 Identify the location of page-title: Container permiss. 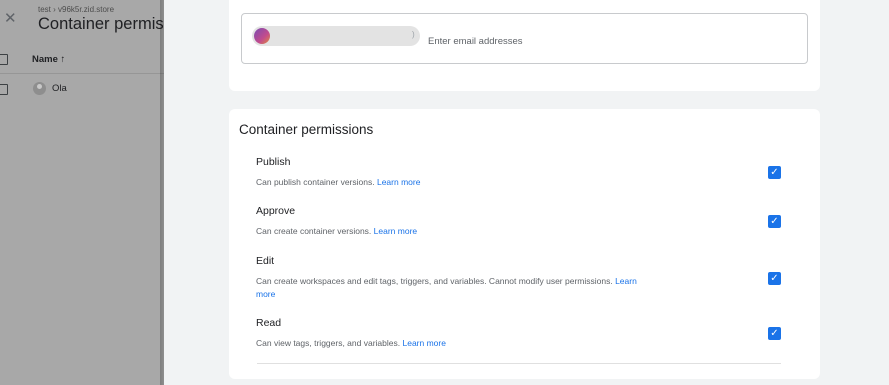
(101, 24).